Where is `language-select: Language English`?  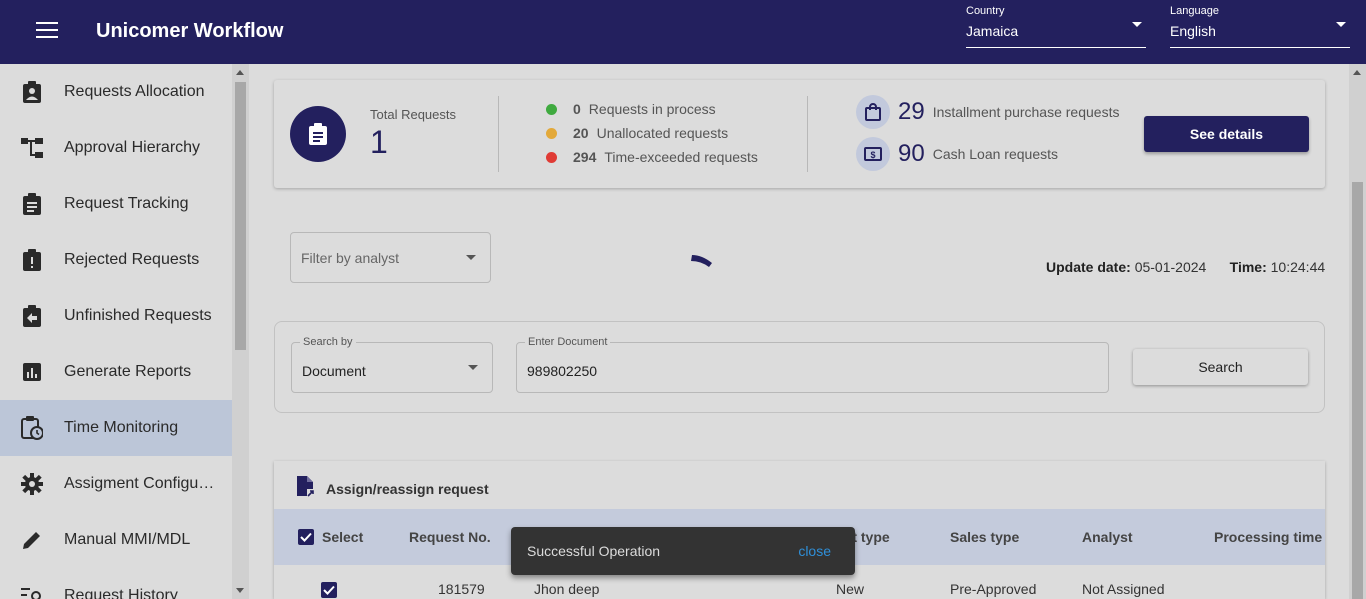 language-select: Language English is located at coordinates (1260, 26).